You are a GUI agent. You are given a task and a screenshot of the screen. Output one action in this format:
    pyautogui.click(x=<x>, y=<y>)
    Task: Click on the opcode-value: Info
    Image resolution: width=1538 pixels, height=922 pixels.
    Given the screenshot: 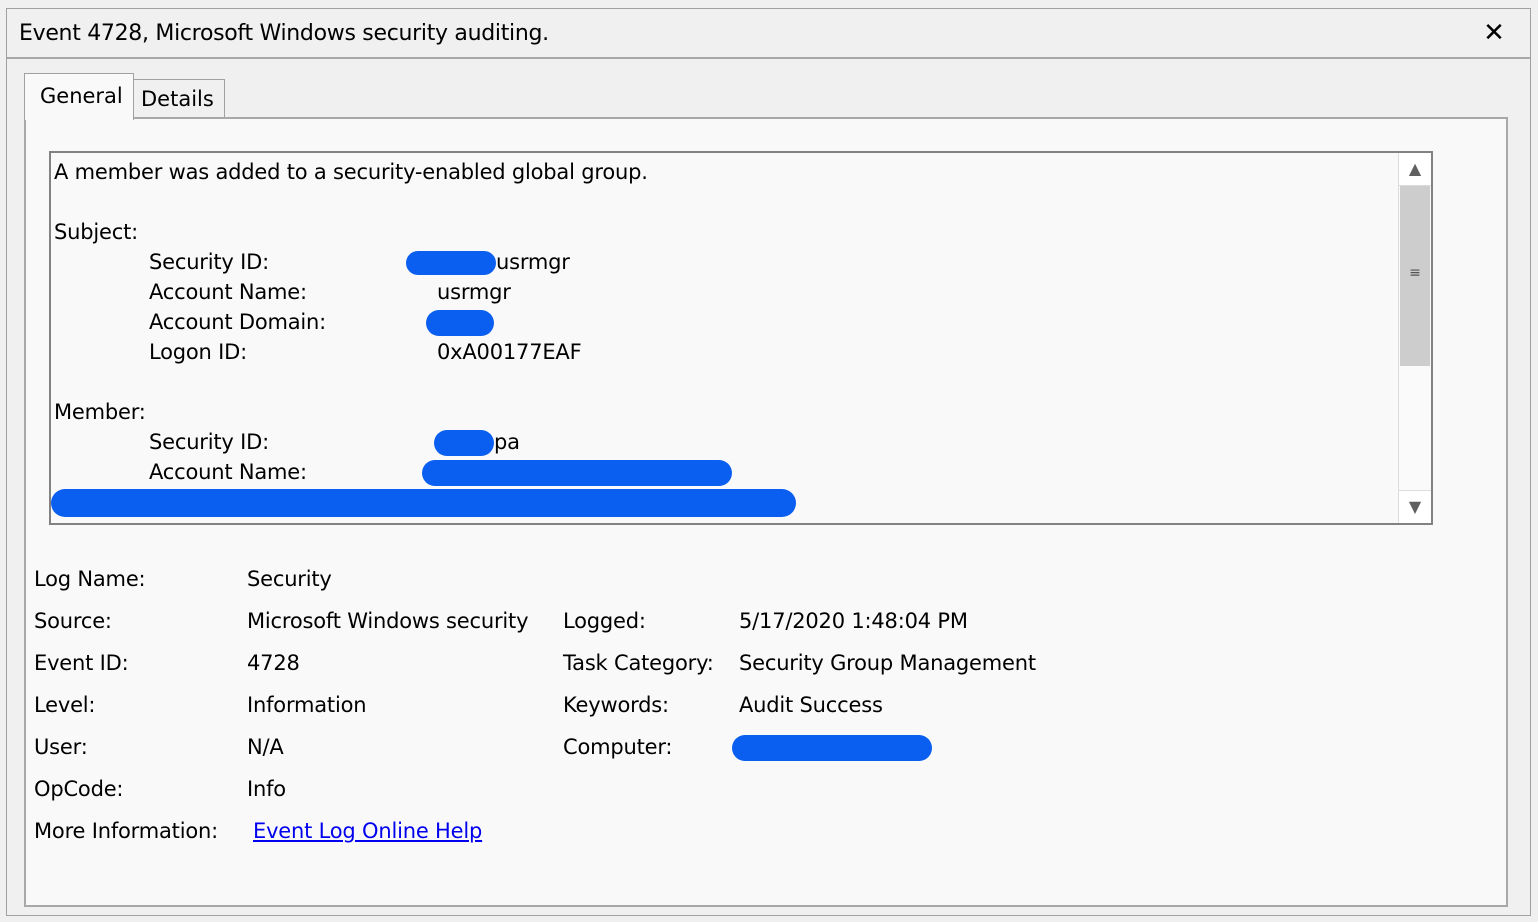 What is the action you would take?
    pyautogui.click(x=266, y=789)
    